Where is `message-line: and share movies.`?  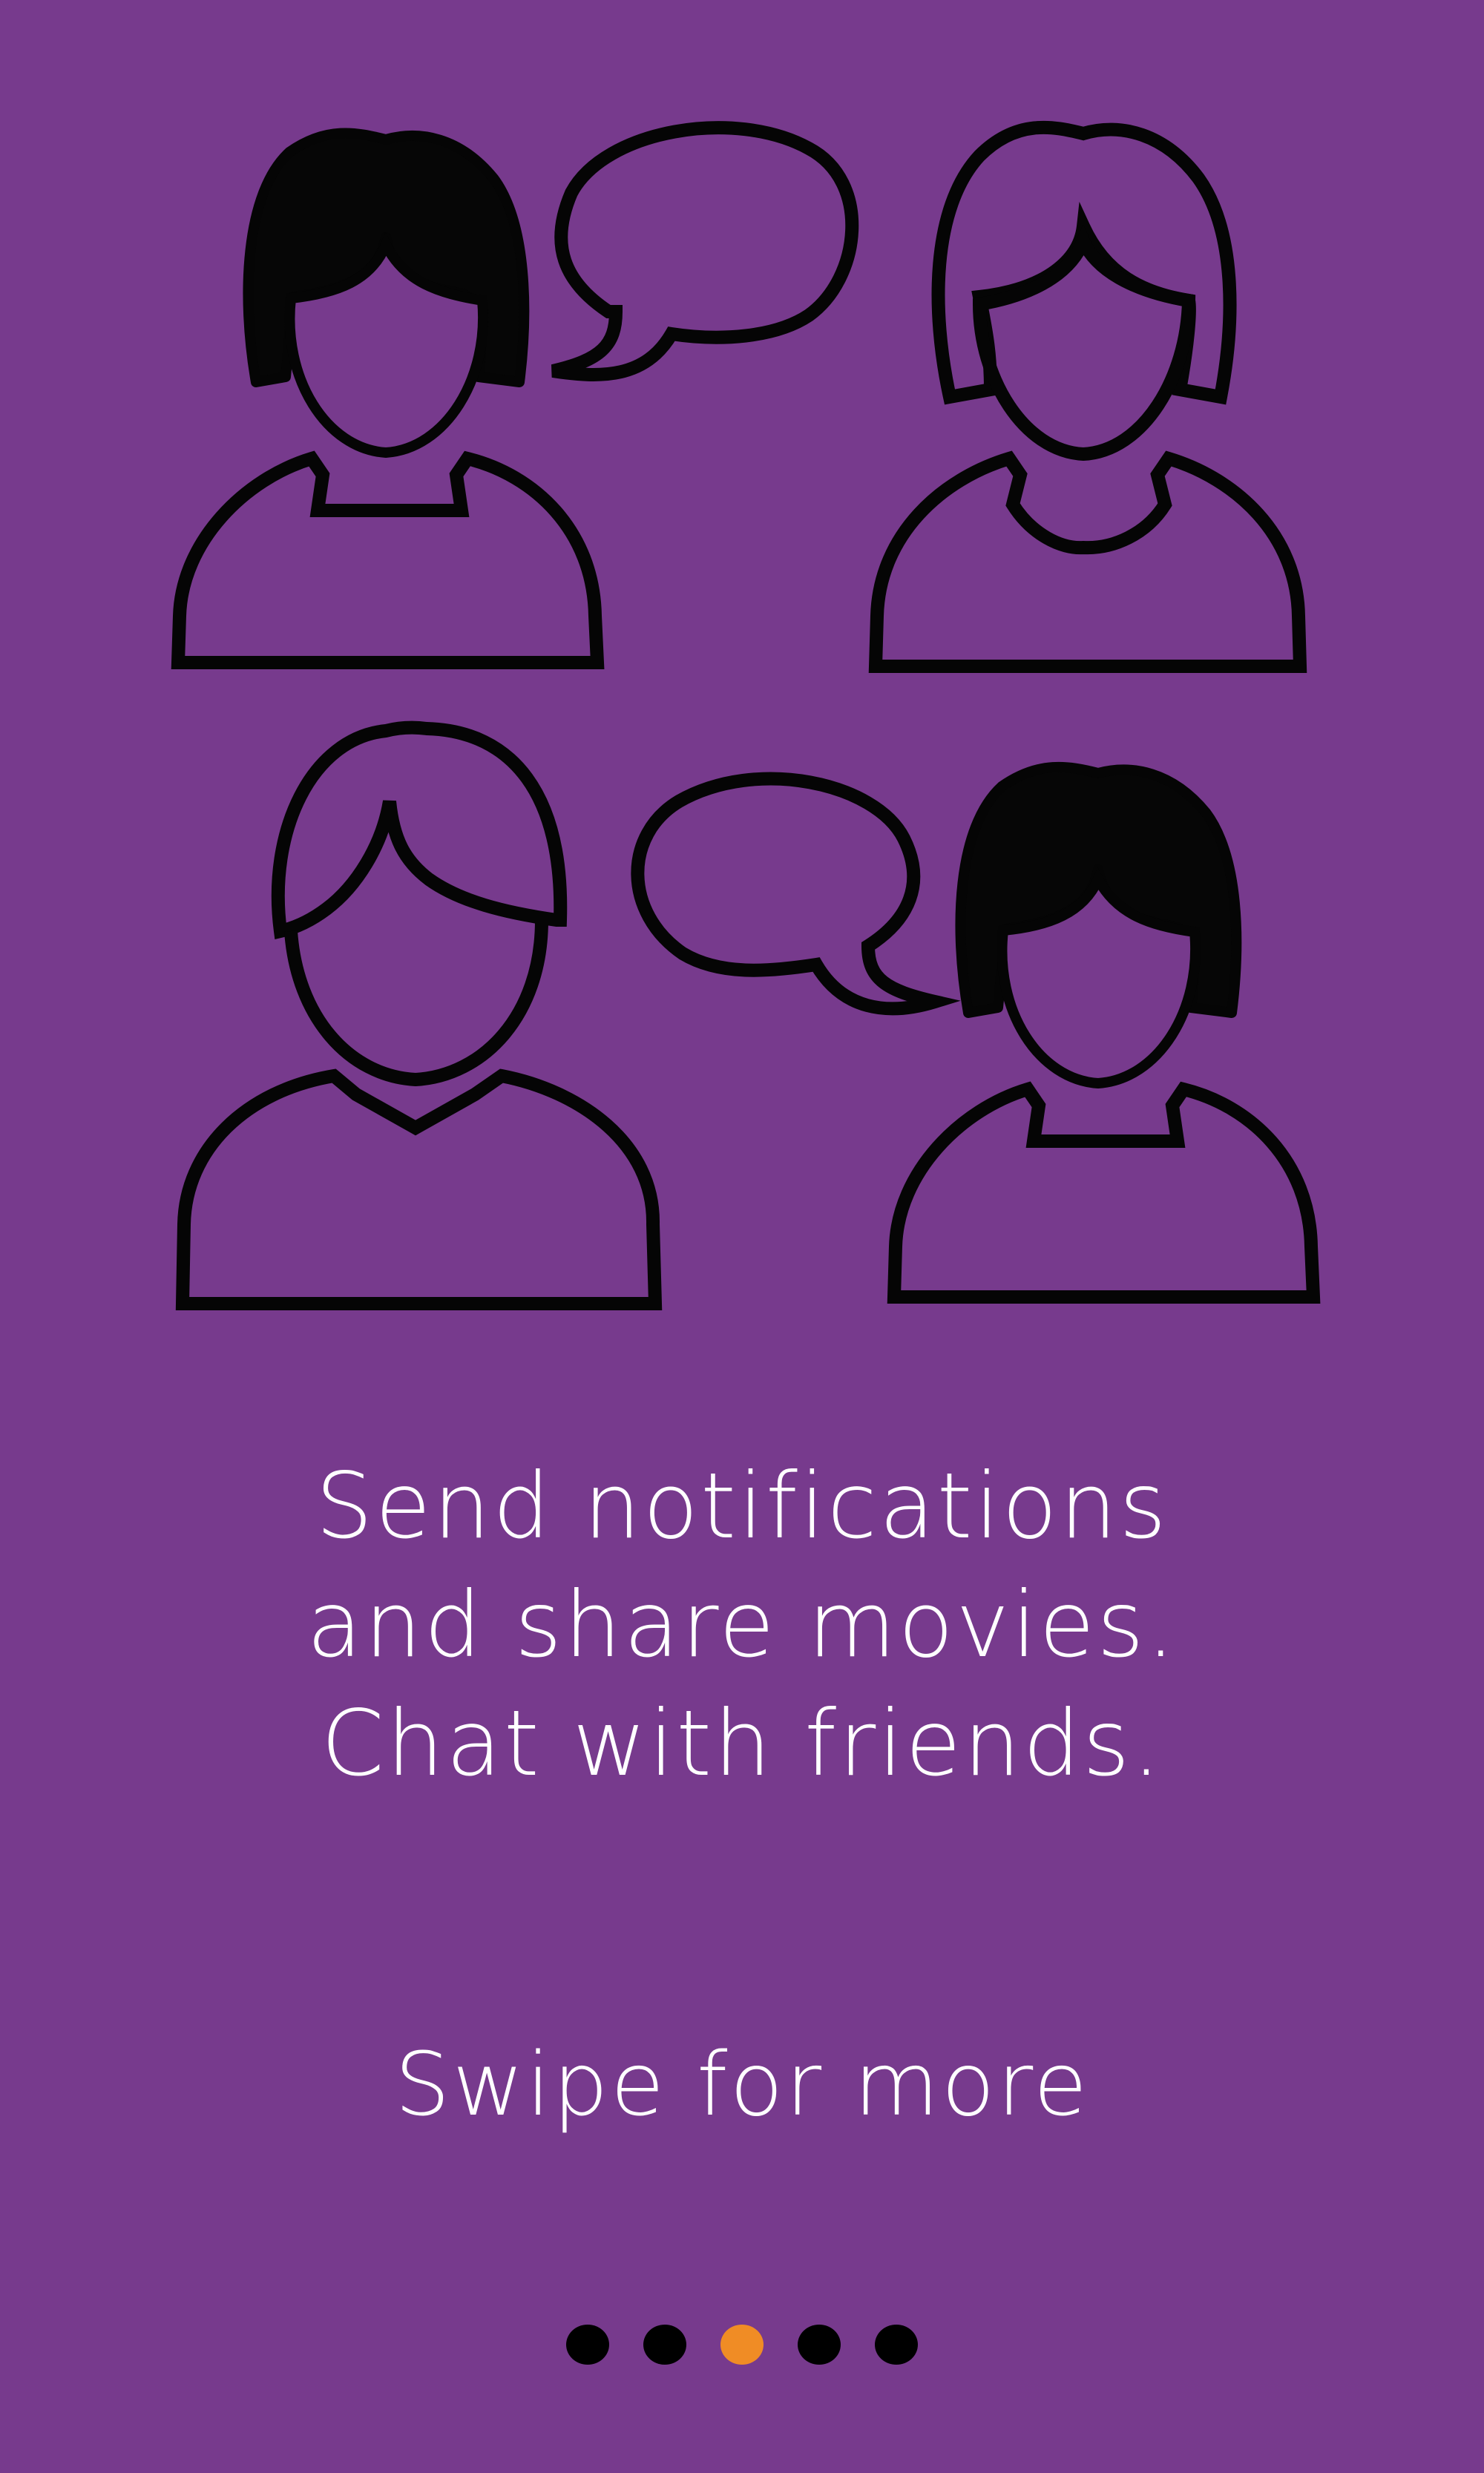
message-line: and share movies. is located at coordinates (742, 1625).